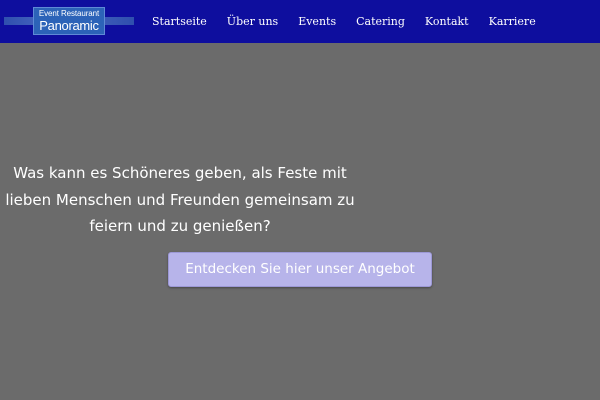 Image resolution: width=600 pixels, height=400 pixels. I want to click on site-logo: Event Restaurant Panoramic, so click(69, 21).